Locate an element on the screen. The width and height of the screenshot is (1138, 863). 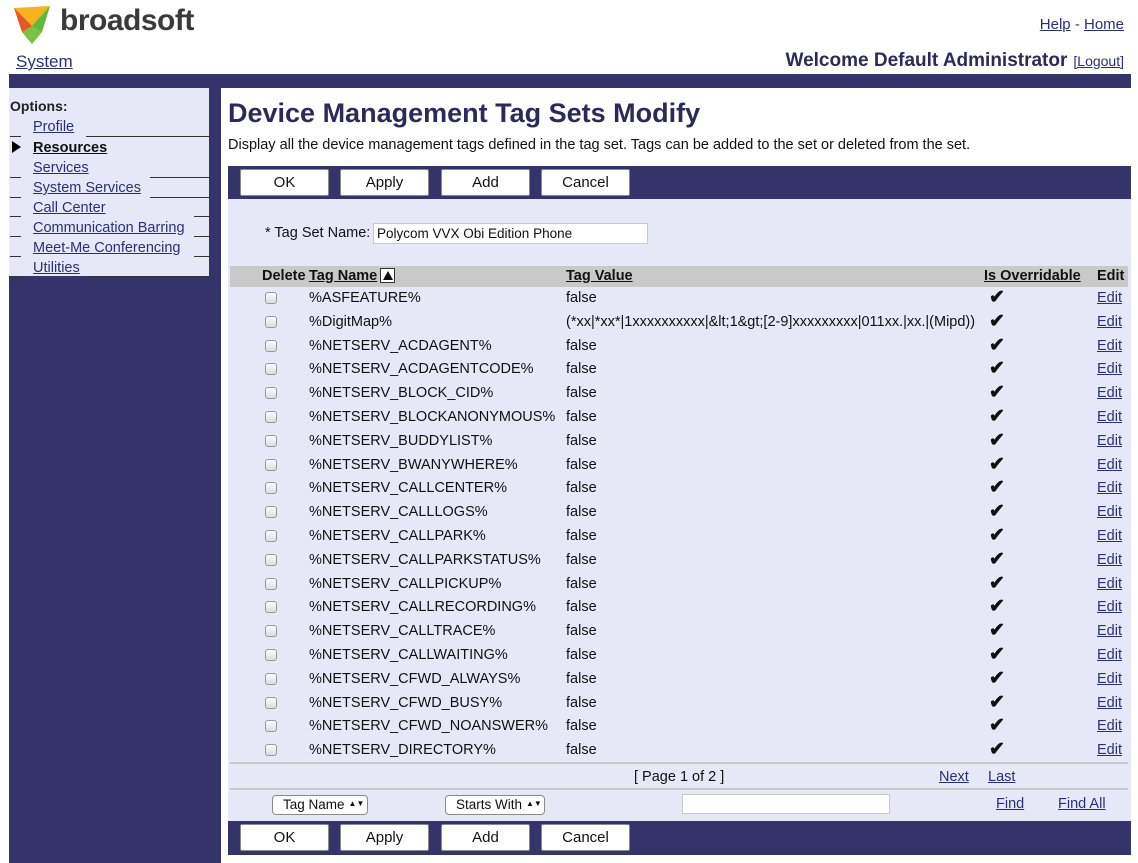
tag-name-cell: %NETSERV_CALLWAITING% is located at coordinates (408, 655).